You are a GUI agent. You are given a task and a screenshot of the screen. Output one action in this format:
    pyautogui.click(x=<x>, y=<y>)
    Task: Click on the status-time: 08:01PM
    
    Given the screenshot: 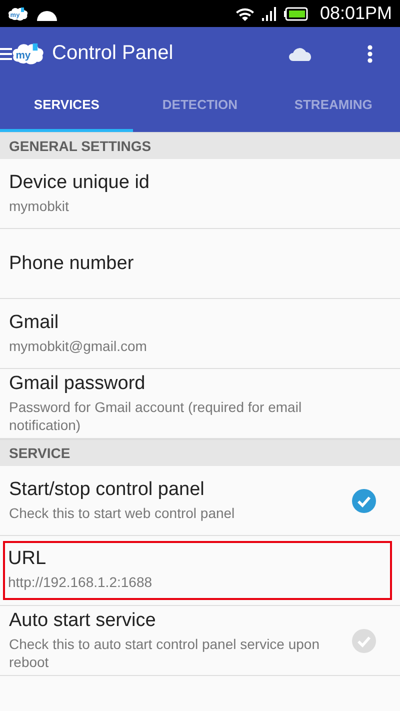 What is the action you would take?
    pyautogui.click(x=356, y=13)
    